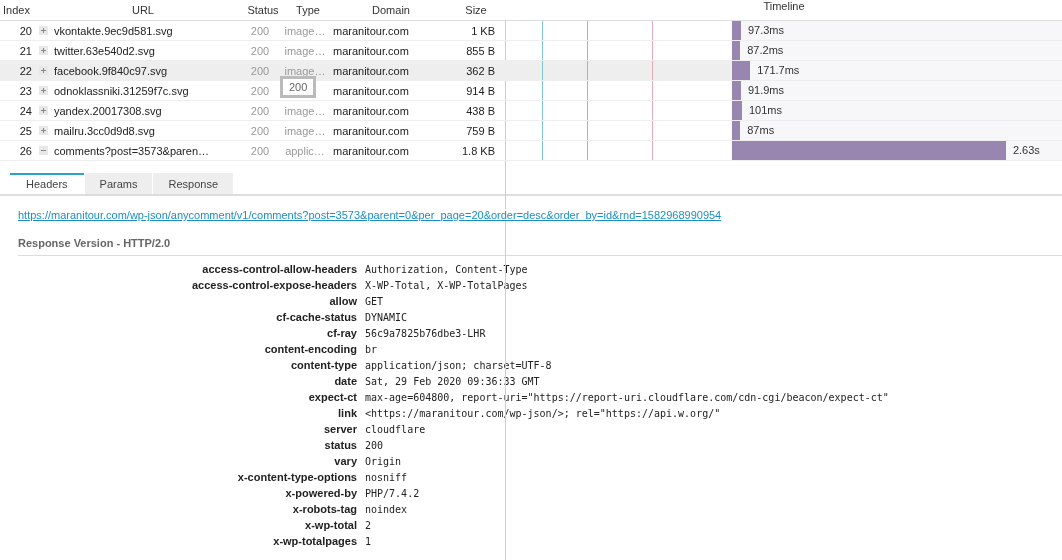 Image resolution: width=1062 pixels, height=560 pixels. What do you see at coordinates (296, 477) in the screenshot?
I see `header-name: x-content-type-options` at bounding box center [296, 477].